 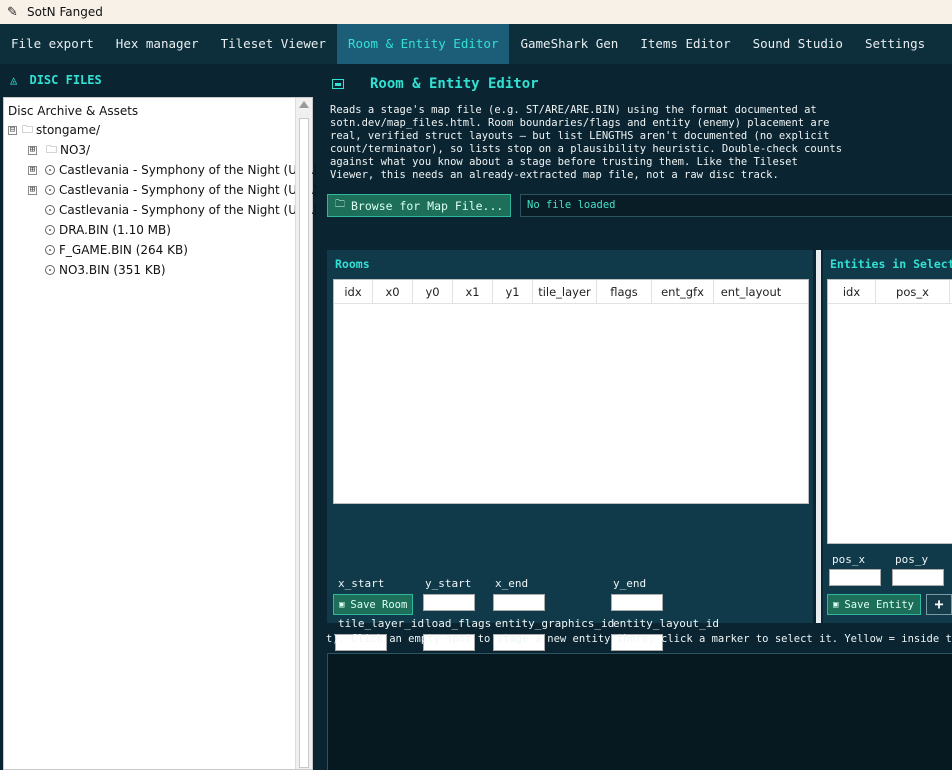 What do you see at coordinates (273, 44) in the screenshot?
I see `tab-tileset-viewer: Tileset Viewer` at bounding box center [273, 44].